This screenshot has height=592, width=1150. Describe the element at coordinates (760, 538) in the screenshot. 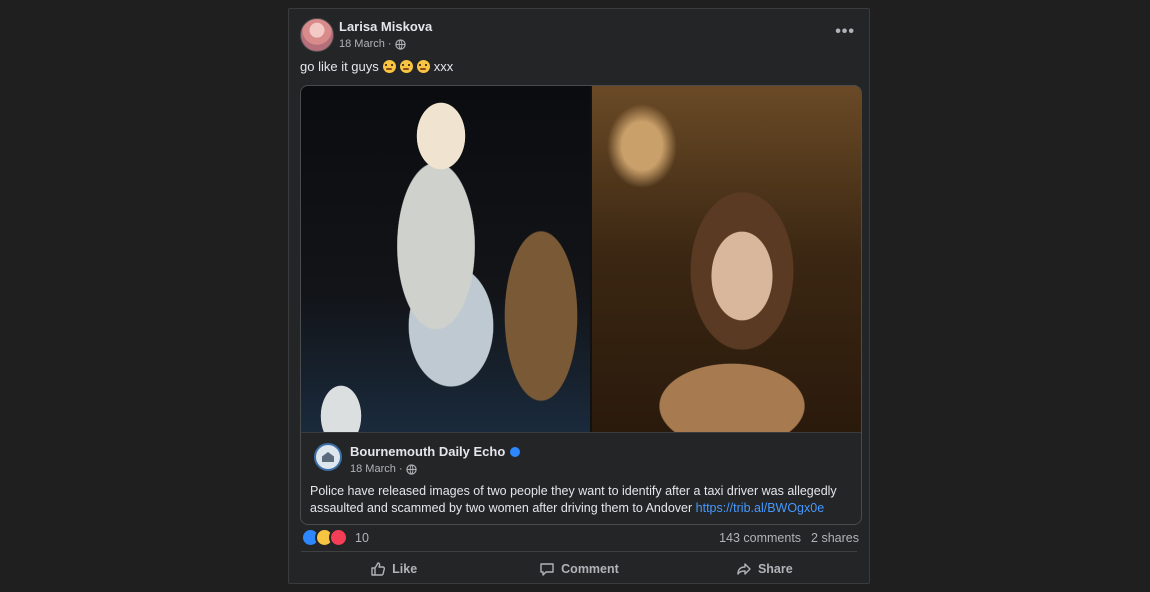

I see `comments-count: 143 comments` at that location.